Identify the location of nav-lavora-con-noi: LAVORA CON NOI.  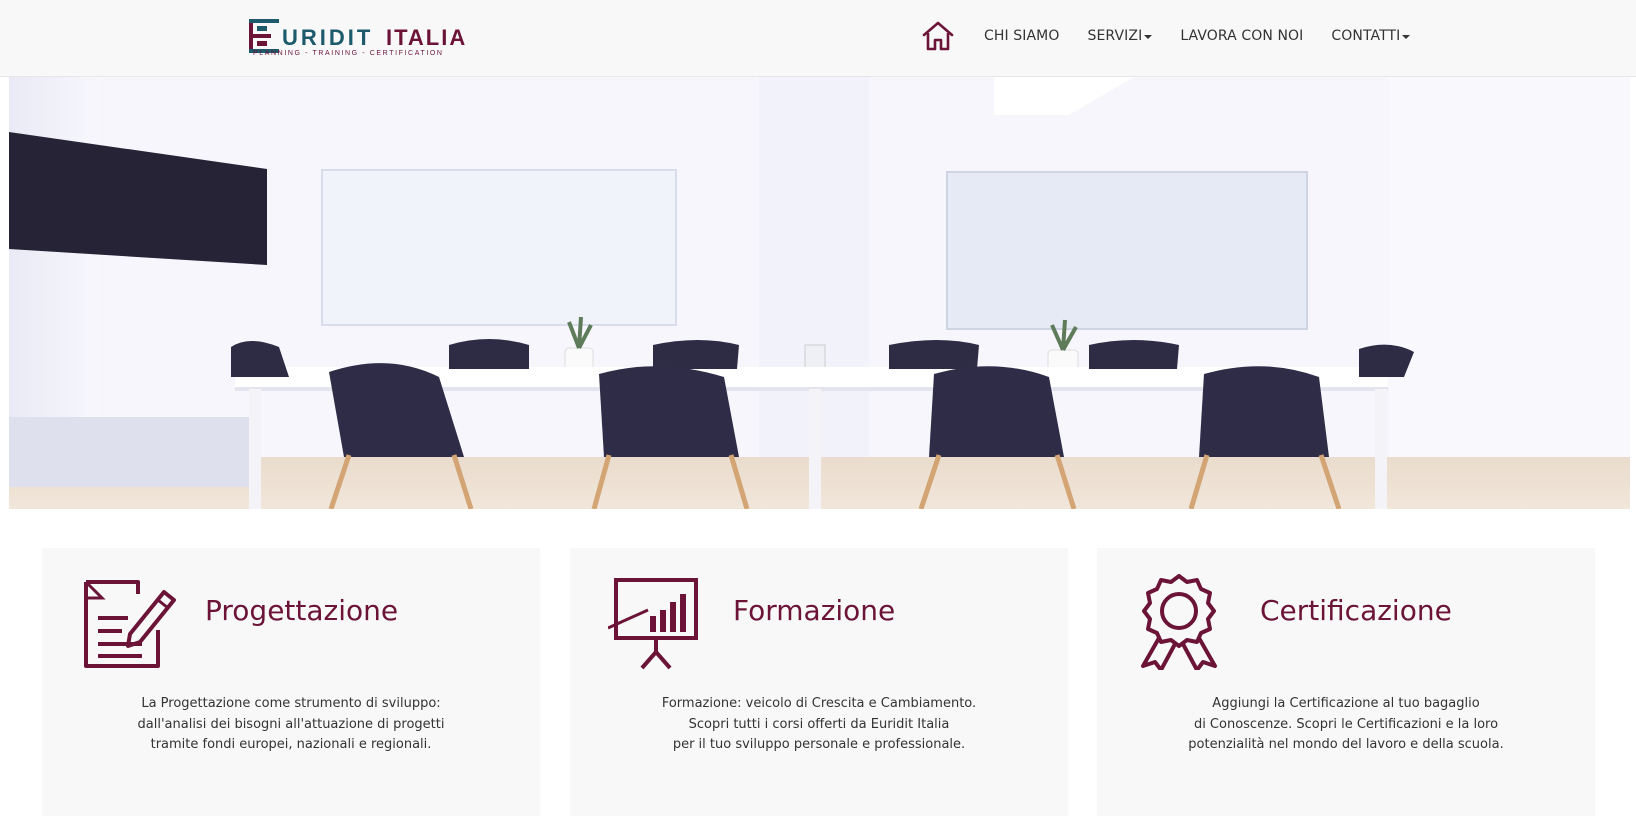
(1241, 36).